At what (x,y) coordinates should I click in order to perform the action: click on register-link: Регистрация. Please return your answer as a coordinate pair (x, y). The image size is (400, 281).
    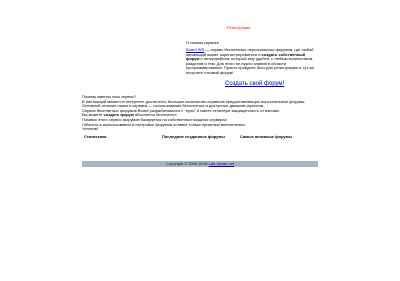
    Looking at the image, I should click on (238, 27).